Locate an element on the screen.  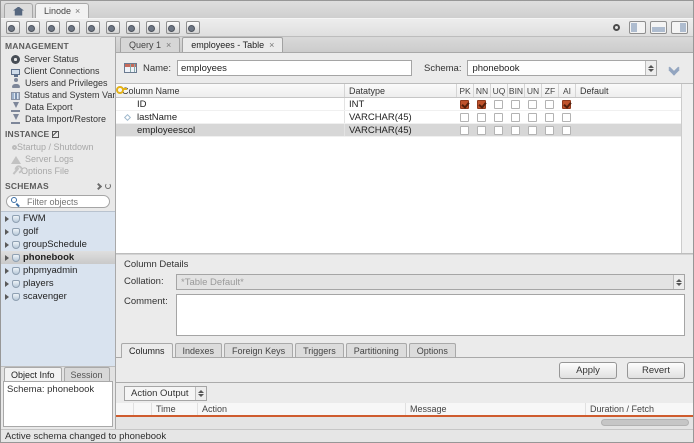
revert-button: Revert is located at coordinates (656, 370).